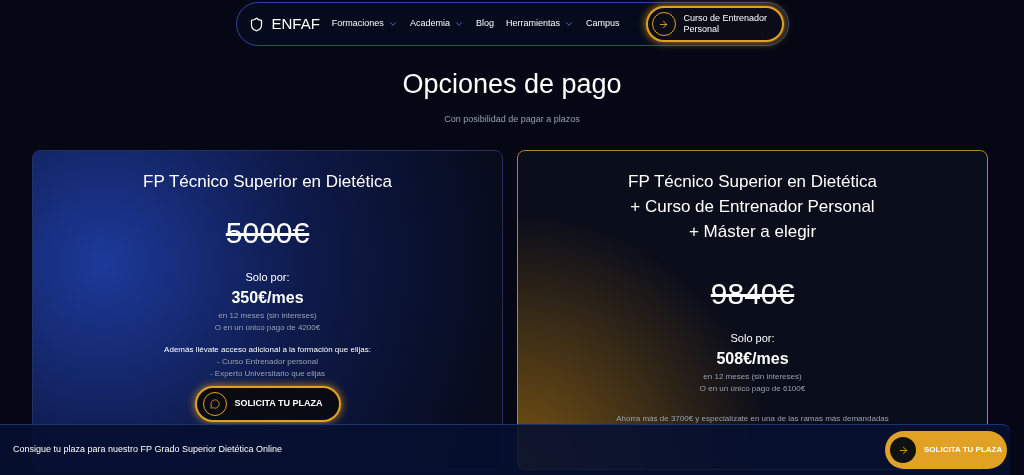  Describe the element at coordinates (364, 24) in the screenshot. I see `nav-link: Formaciones` at that location.